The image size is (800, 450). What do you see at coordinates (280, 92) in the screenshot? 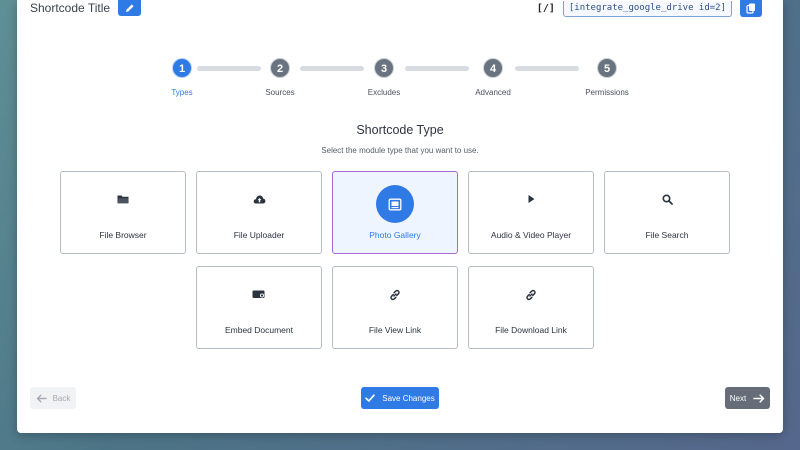
I see `step-label: Sources` at bounding box center [280, 92].